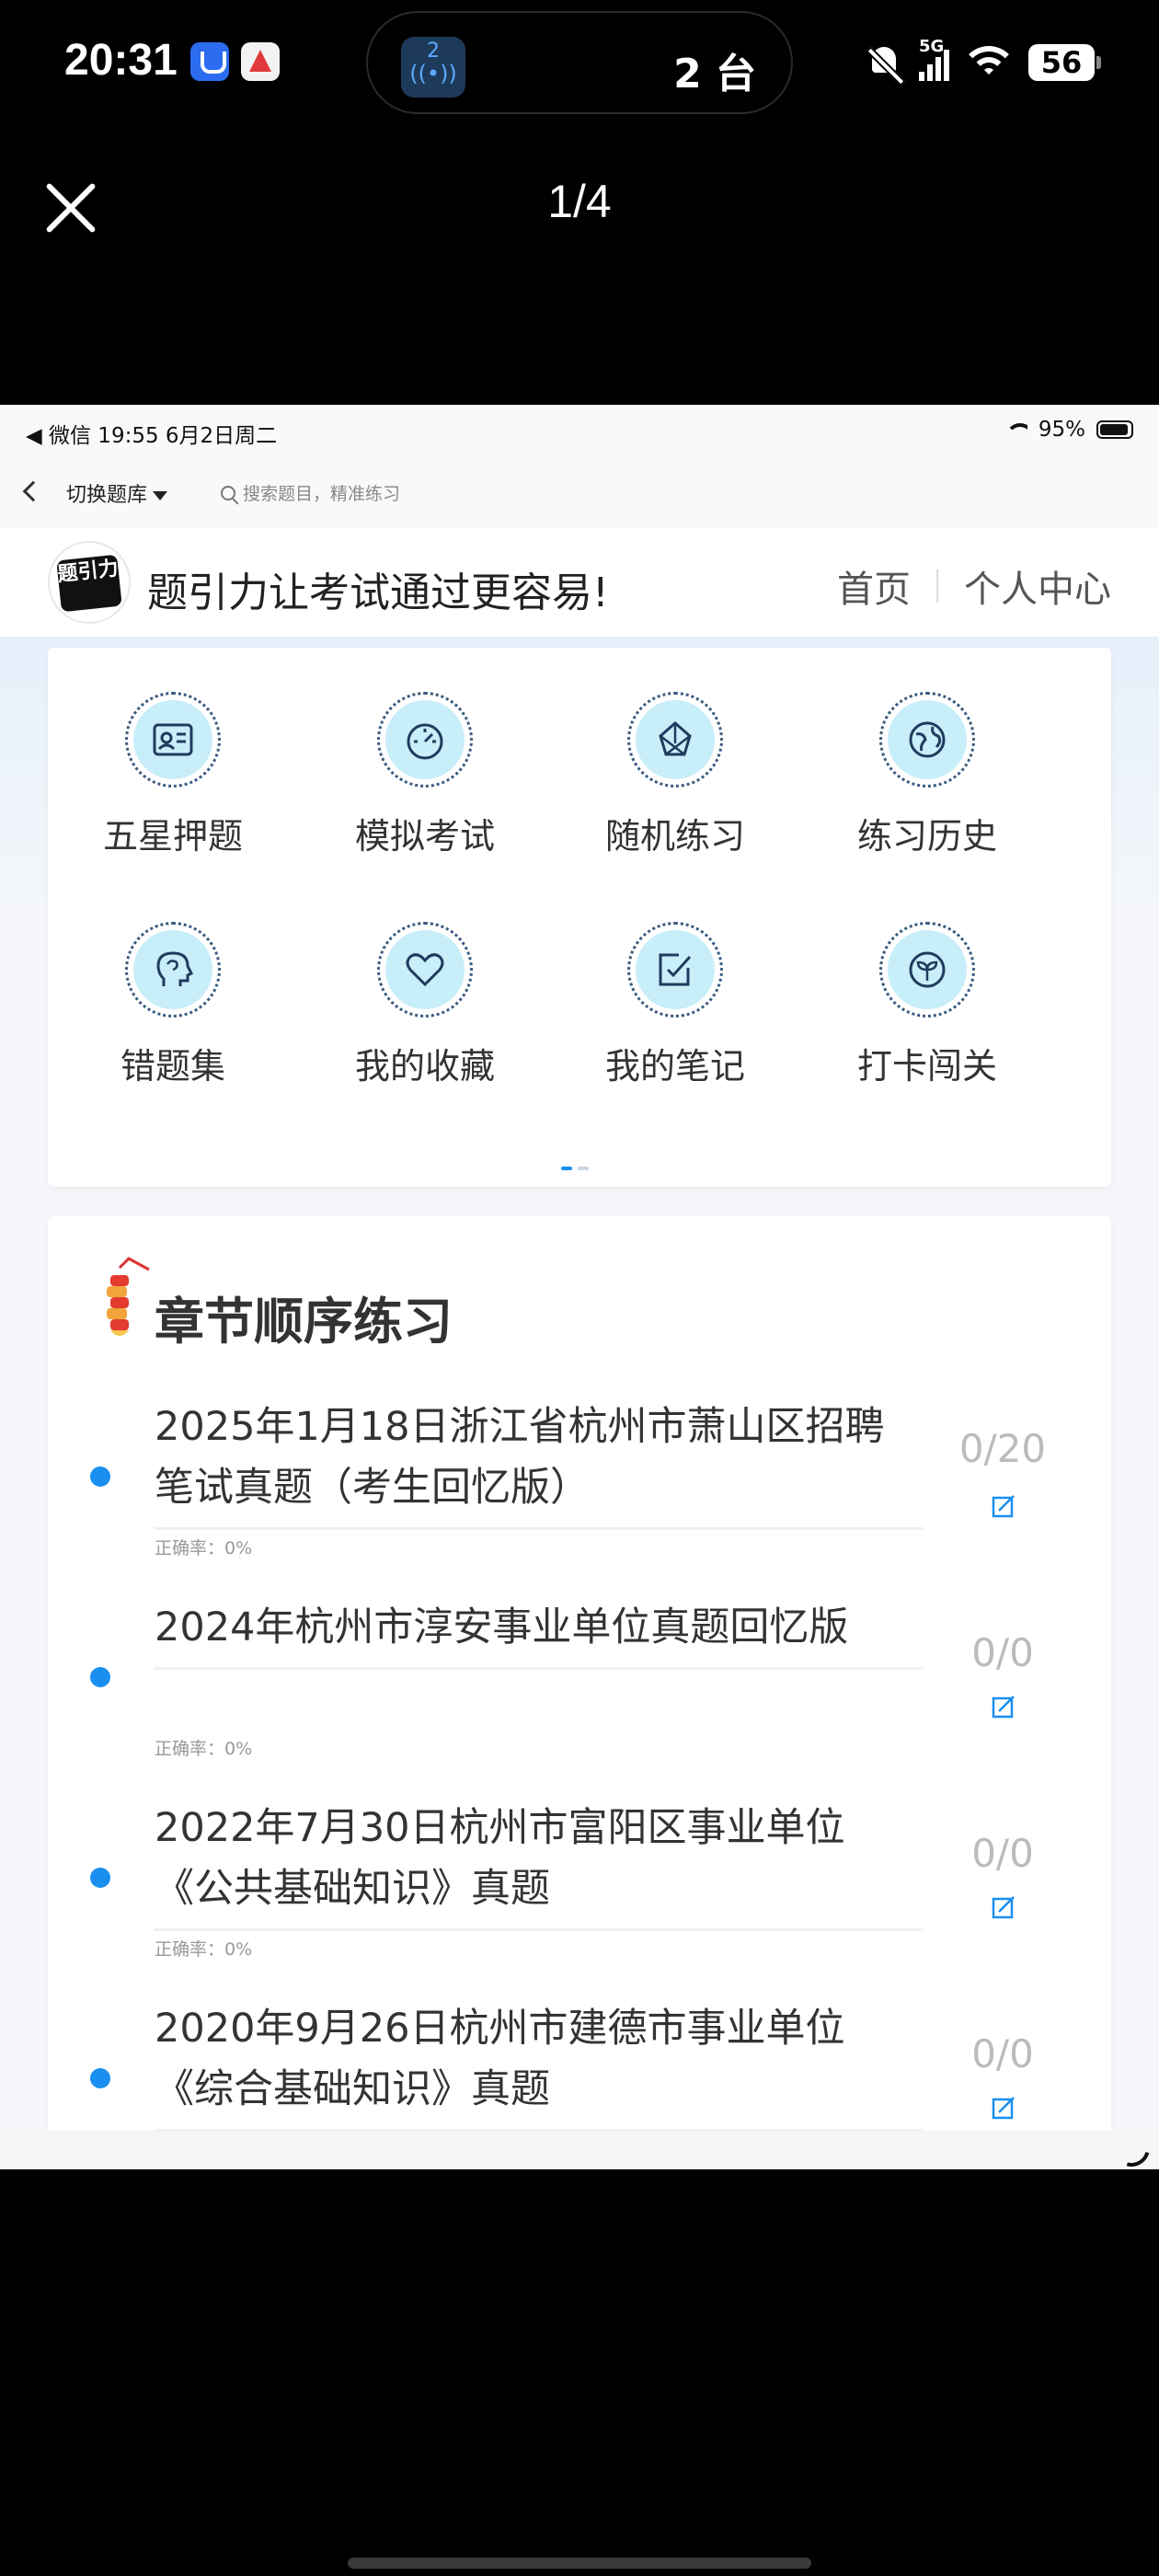  I want to click on page-indicator: 1/4, so click(579, 201).